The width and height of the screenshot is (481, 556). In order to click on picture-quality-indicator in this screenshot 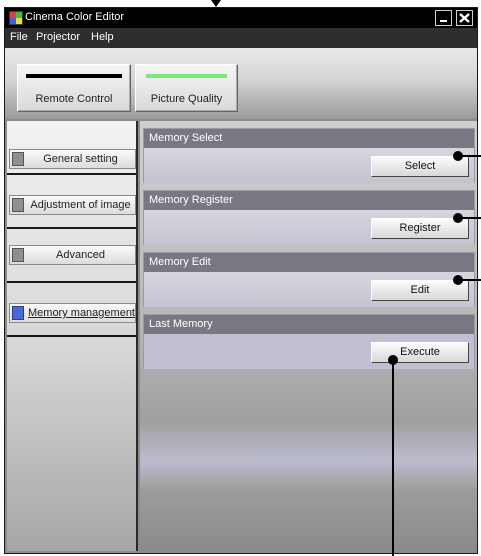, I will do `click(186, 76)`.